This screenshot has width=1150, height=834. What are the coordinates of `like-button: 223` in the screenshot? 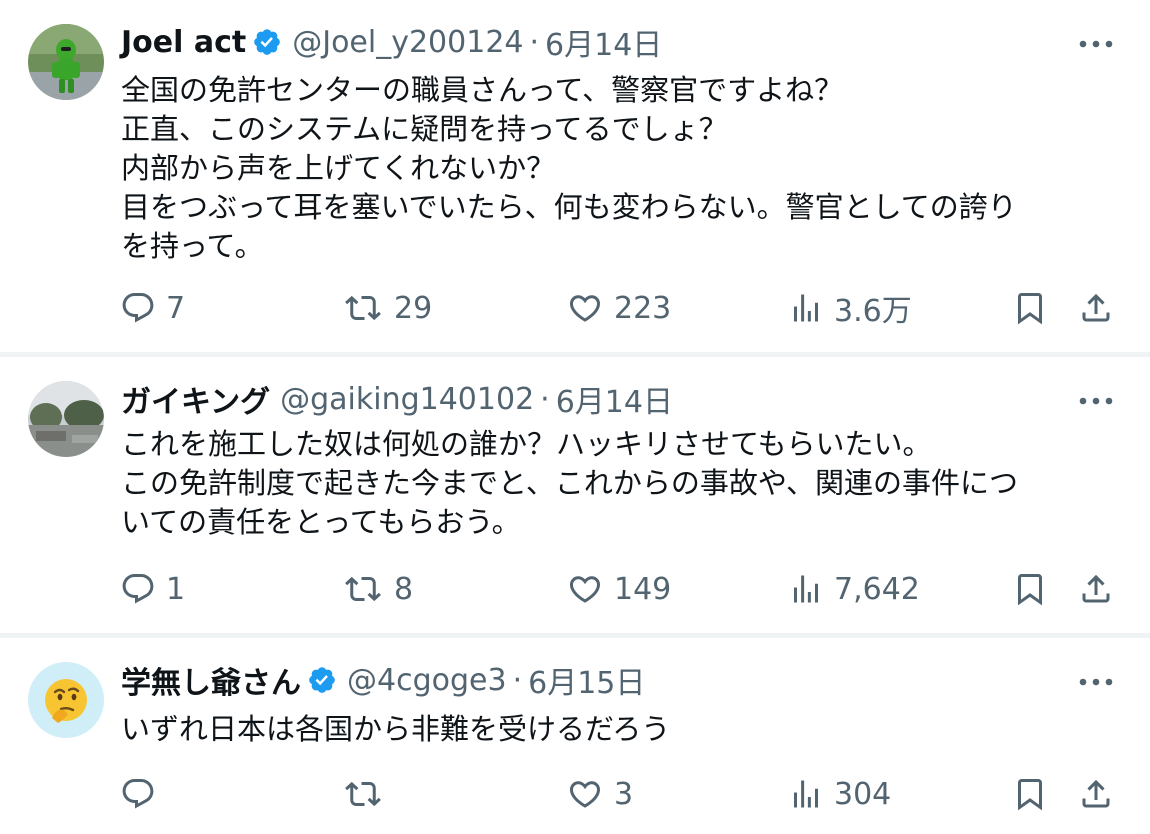 It's located at (618, 308).